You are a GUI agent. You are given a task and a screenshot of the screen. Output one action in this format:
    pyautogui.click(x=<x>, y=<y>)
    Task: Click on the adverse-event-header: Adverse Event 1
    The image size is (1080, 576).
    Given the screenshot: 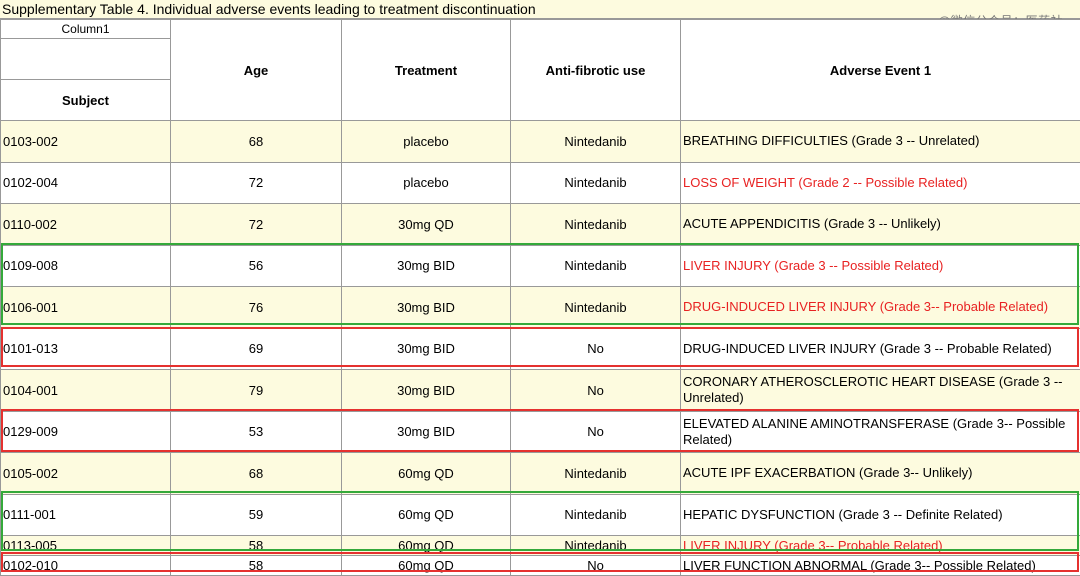 What is the action you would take?
    pyautogui.click(x=880, y=70)
    